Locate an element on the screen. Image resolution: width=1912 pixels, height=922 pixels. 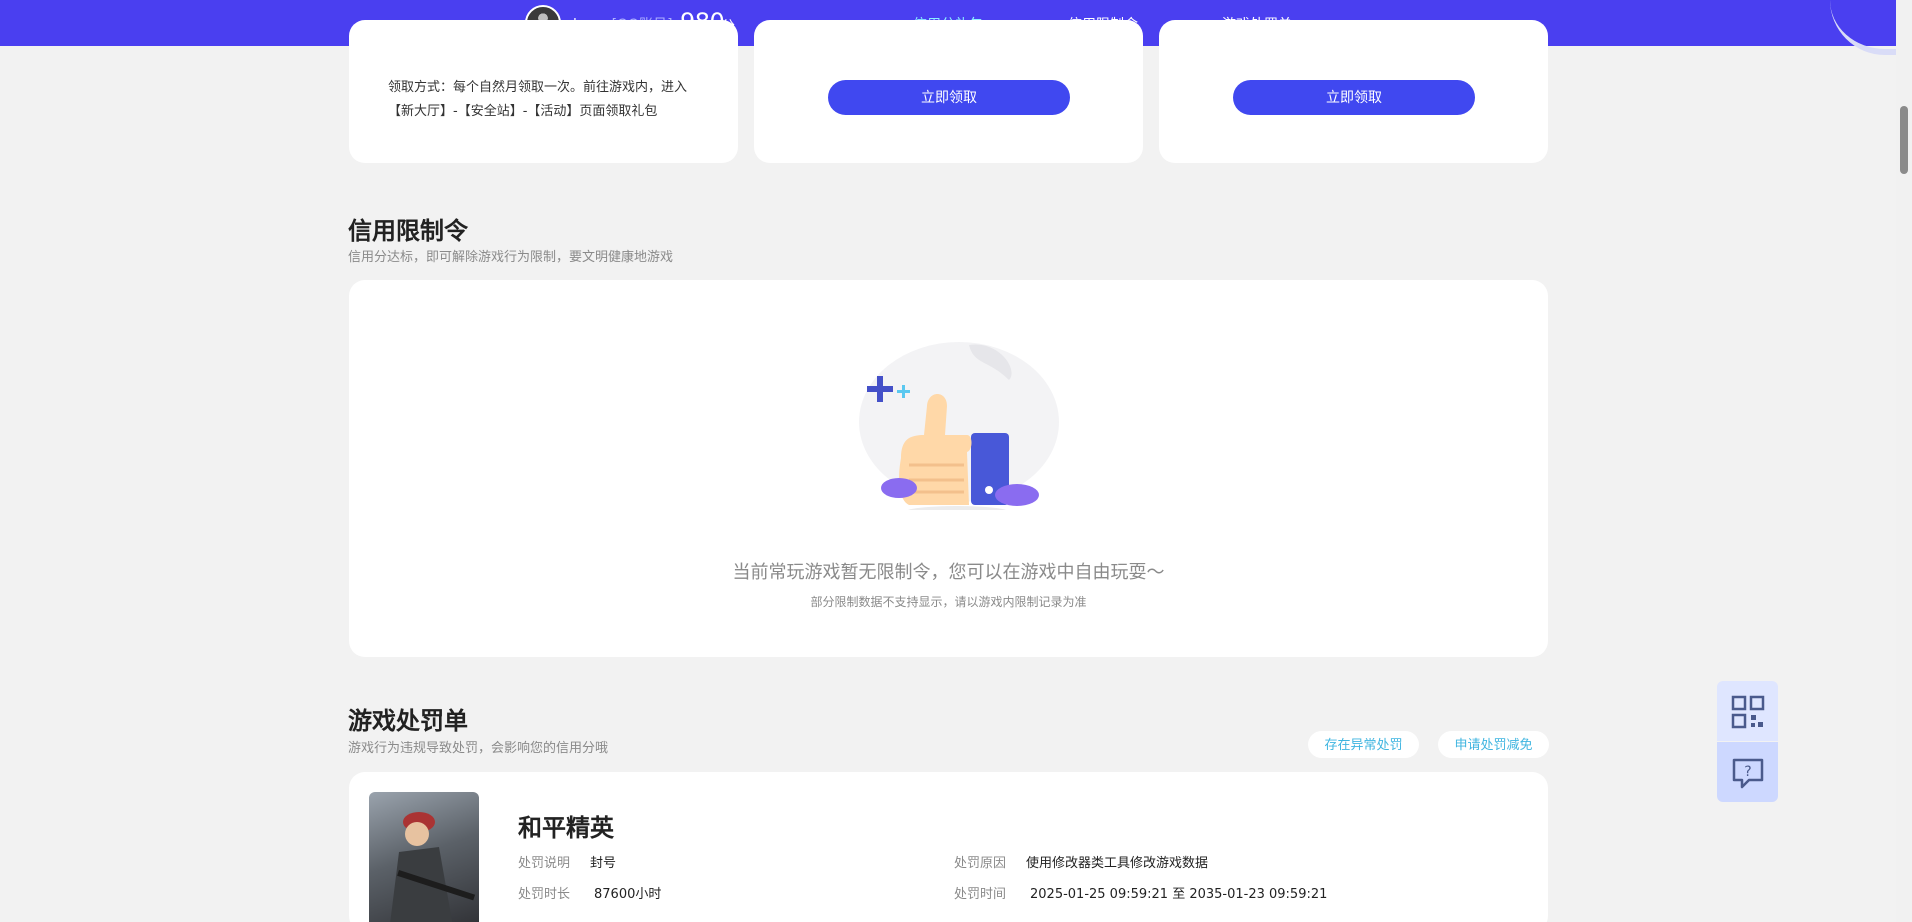
empty-state-note: 部分限制数据不支持显示，请以游戏内限制记录为准 is located at coordinates (948, 602).